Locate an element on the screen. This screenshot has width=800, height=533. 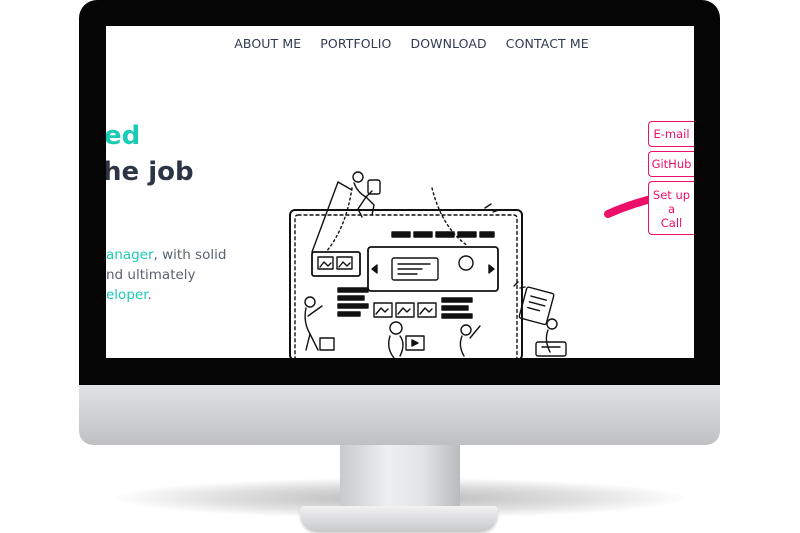
setup-call-label-2: Call is located at coordinates (671, 223).